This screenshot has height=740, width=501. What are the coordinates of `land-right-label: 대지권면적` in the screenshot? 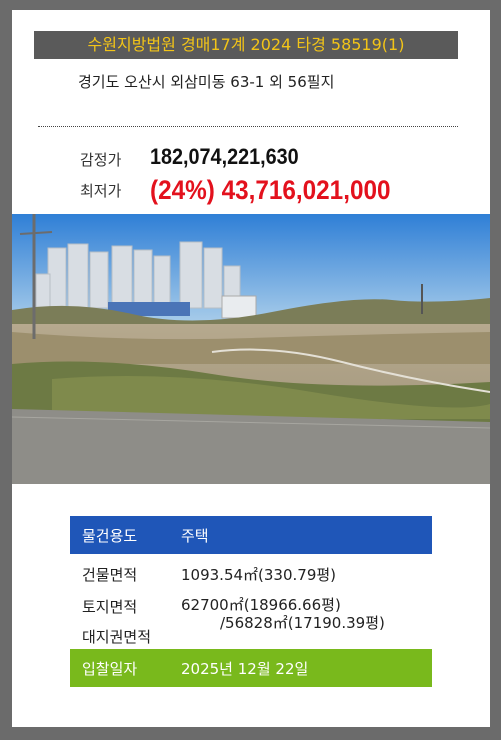 It's located at (117, 637).